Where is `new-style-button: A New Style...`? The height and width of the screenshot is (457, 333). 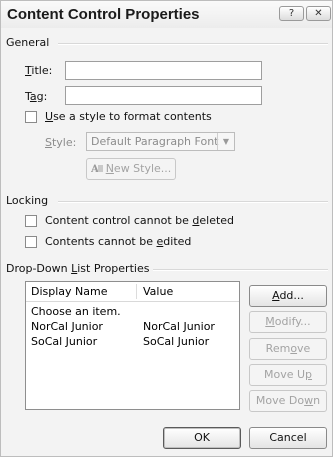 new-style-button: A New Style... is located at coordinates (131, 169).